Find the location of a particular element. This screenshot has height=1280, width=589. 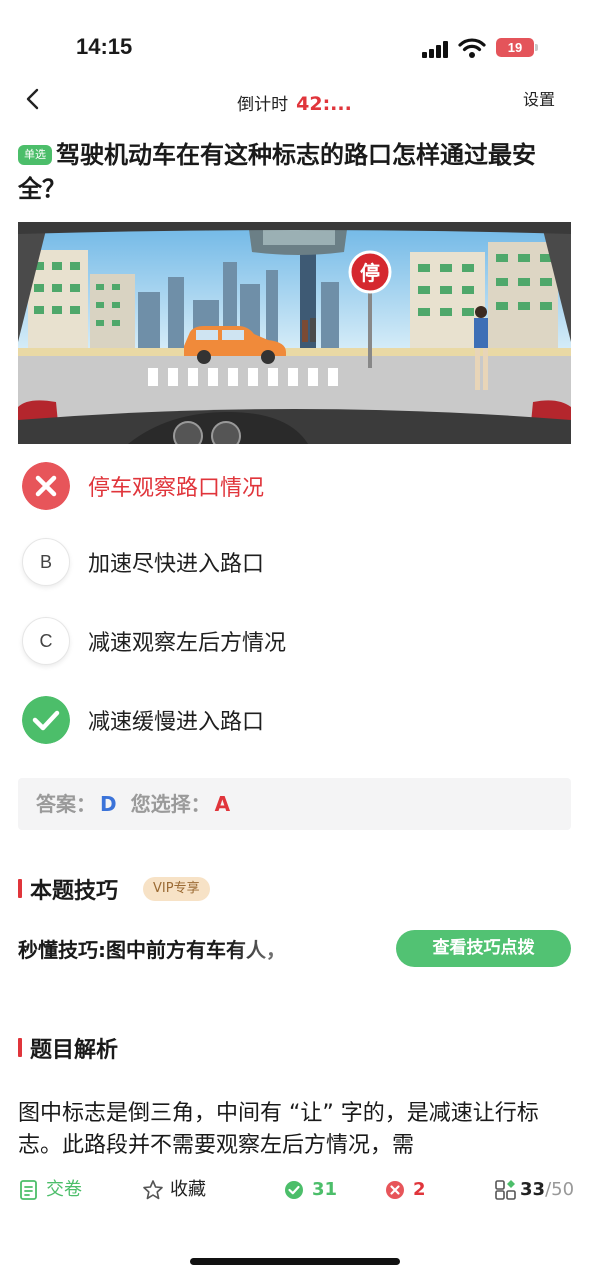

correct-icon is located at coordinates (294, 1190).